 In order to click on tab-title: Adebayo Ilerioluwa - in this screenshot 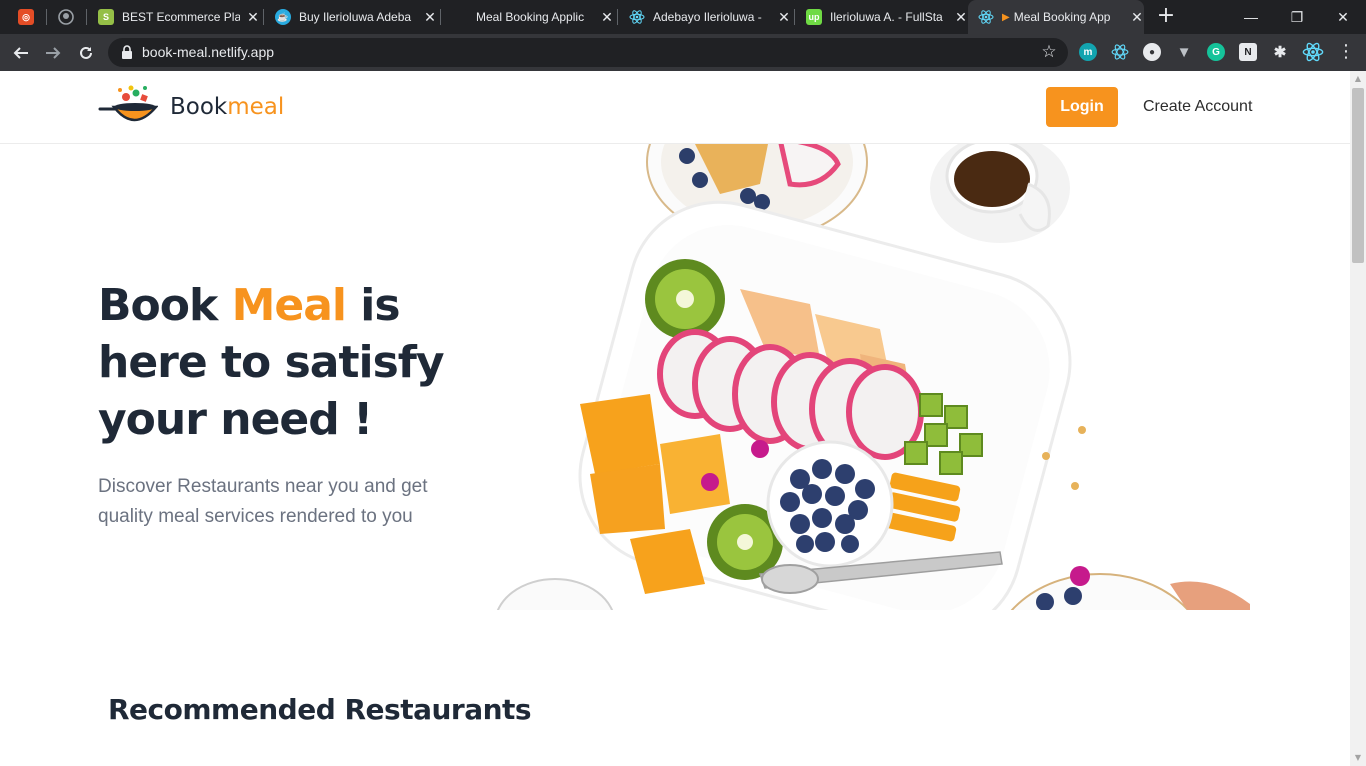, I will do `click(707, 17)`.